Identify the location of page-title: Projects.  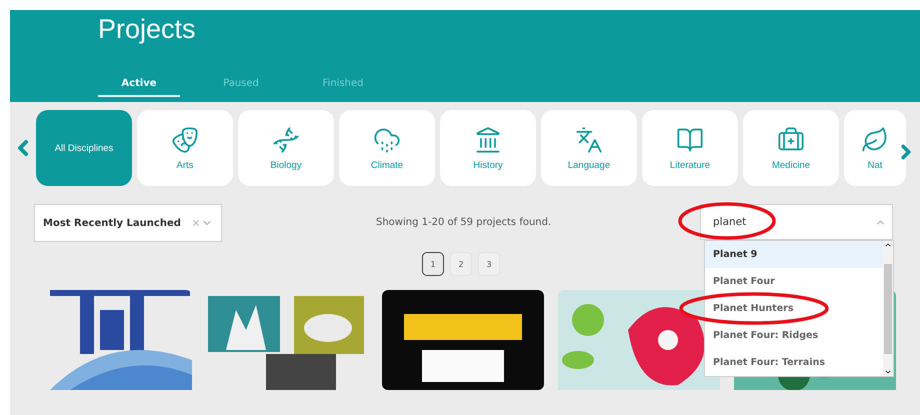
(147, 30).